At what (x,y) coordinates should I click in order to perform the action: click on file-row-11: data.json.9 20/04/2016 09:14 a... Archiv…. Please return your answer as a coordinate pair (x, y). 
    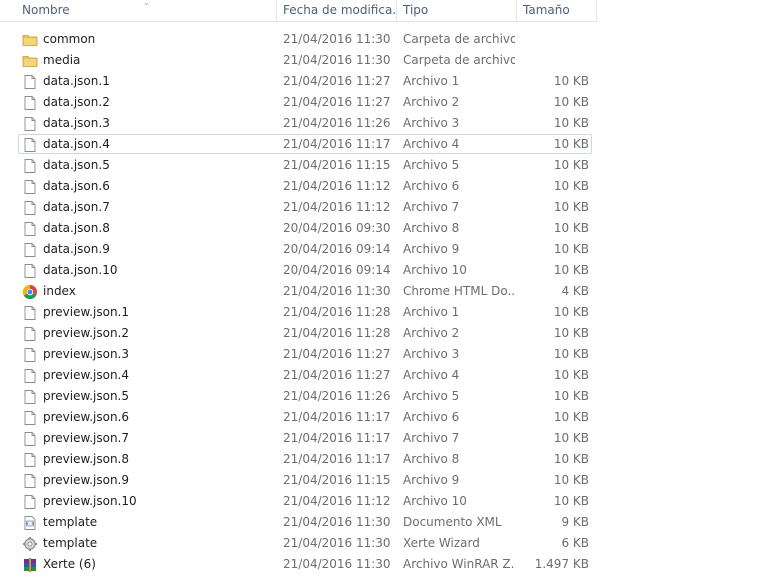
    Looking at the image, I should click on (299, 249).